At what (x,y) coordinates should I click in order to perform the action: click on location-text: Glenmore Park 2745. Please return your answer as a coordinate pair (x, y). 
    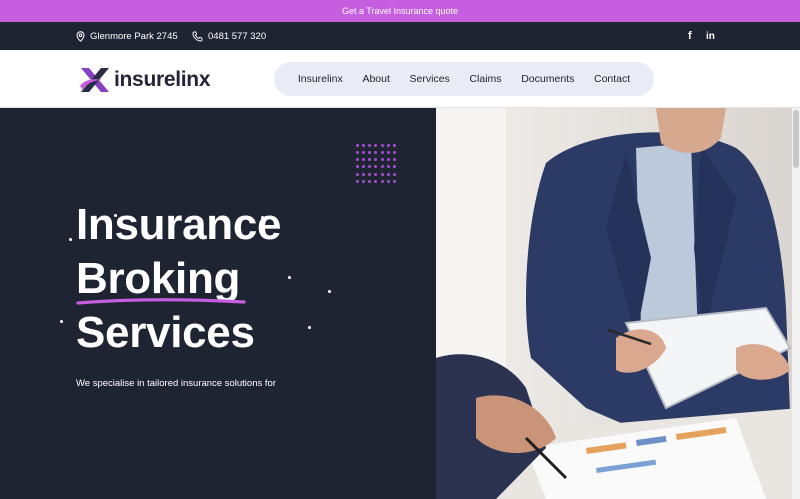
    Looking at the image, I should click on (134, 36).